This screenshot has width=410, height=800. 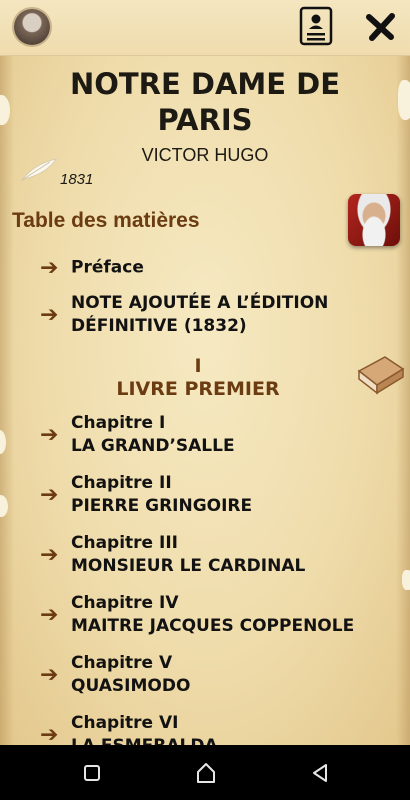 I want to click on author-portrait, so click(x=374, y=220).